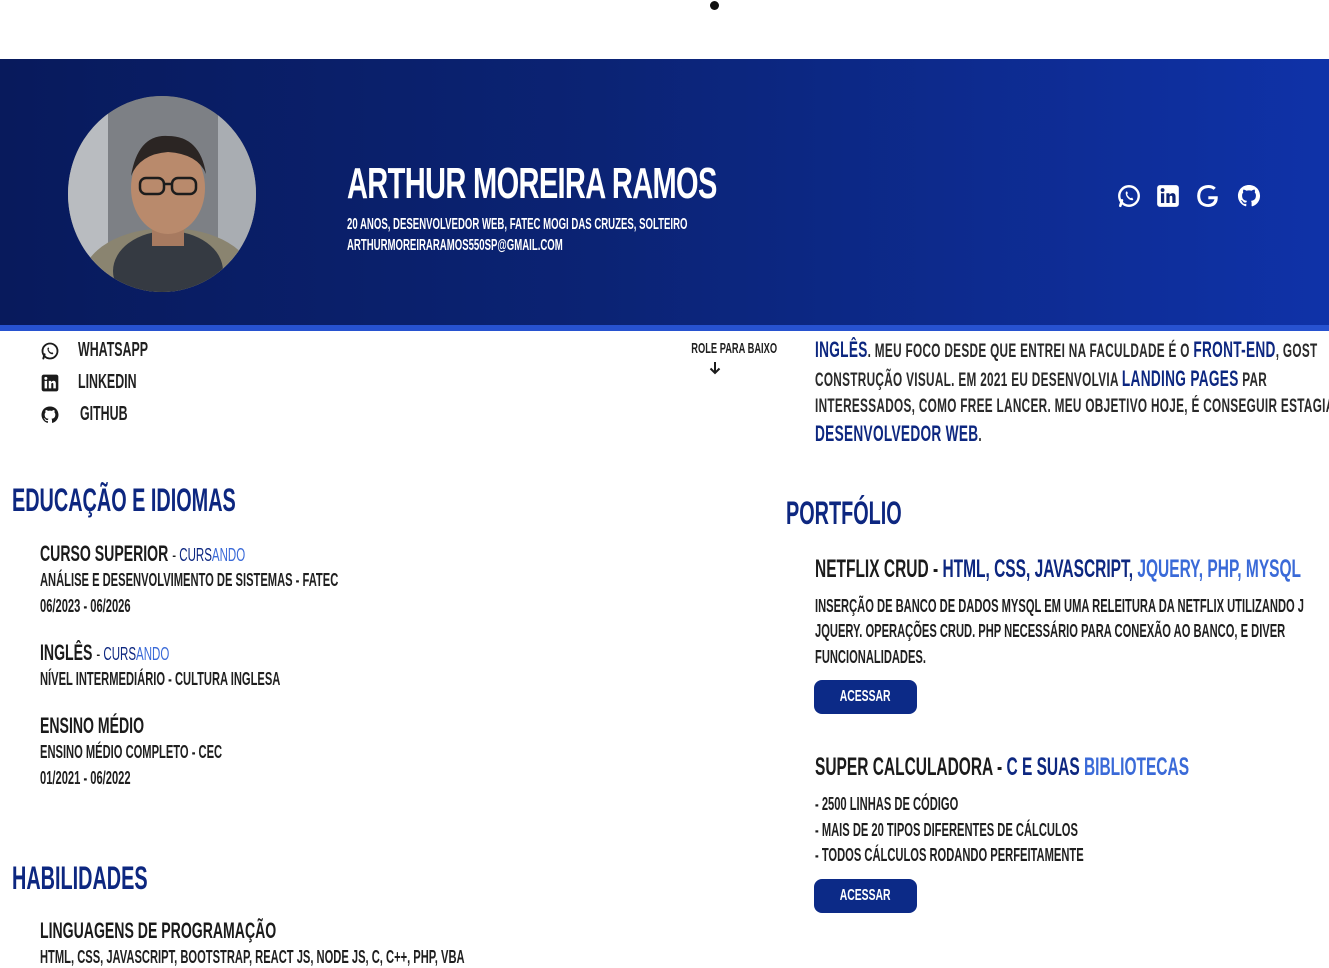  What do you see at coordinates (85, 606) in the screenshot?
I see `education-line: 06/2023 - 06/2026` at bounding box center [85, 606].